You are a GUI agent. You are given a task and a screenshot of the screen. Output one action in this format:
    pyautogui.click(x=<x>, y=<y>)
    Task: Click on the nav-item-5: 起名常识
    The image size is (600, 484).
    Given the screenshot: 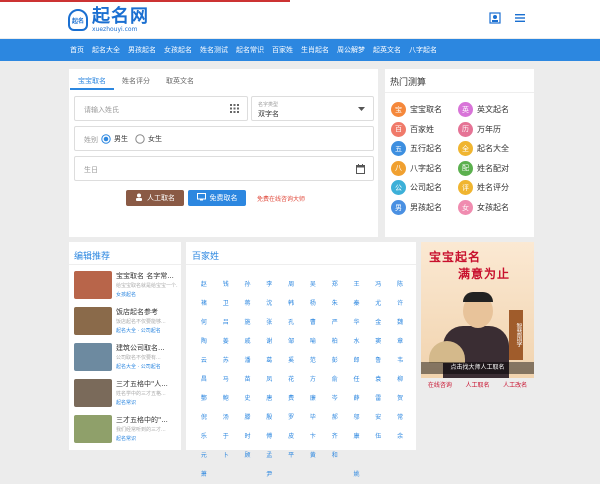 What is the action you would take?
    pyautogui.click(x=250, y=50)
    